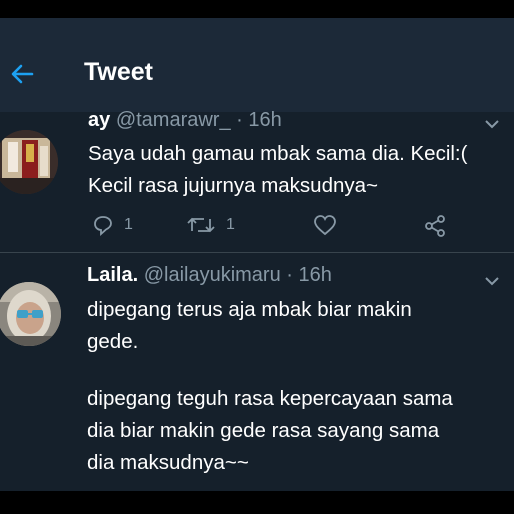 The width and height of the screenshot is (514, 514). What do you see at coordinates (22, 74) in the screenshot?
I see `arrow-left-icon` at bounding box center [22, 74].